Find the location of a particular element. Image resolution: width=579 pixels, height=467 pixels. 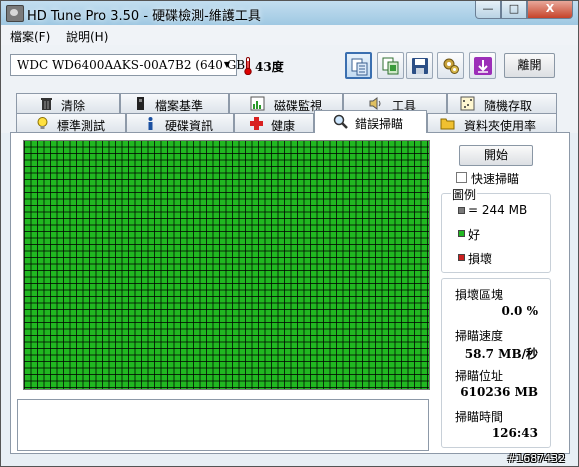

legend-good-label: 好 is located at coordinates (474, 235).